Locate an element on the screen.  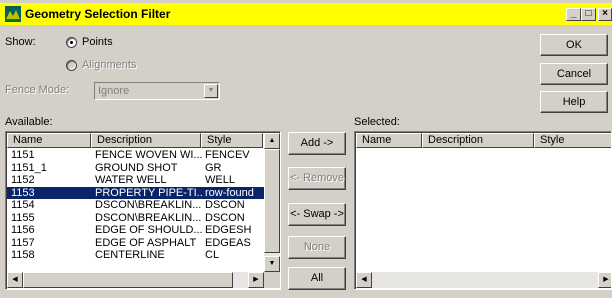
row-description: EDGE OF ASPHALT is located at coordinates (146, 242).